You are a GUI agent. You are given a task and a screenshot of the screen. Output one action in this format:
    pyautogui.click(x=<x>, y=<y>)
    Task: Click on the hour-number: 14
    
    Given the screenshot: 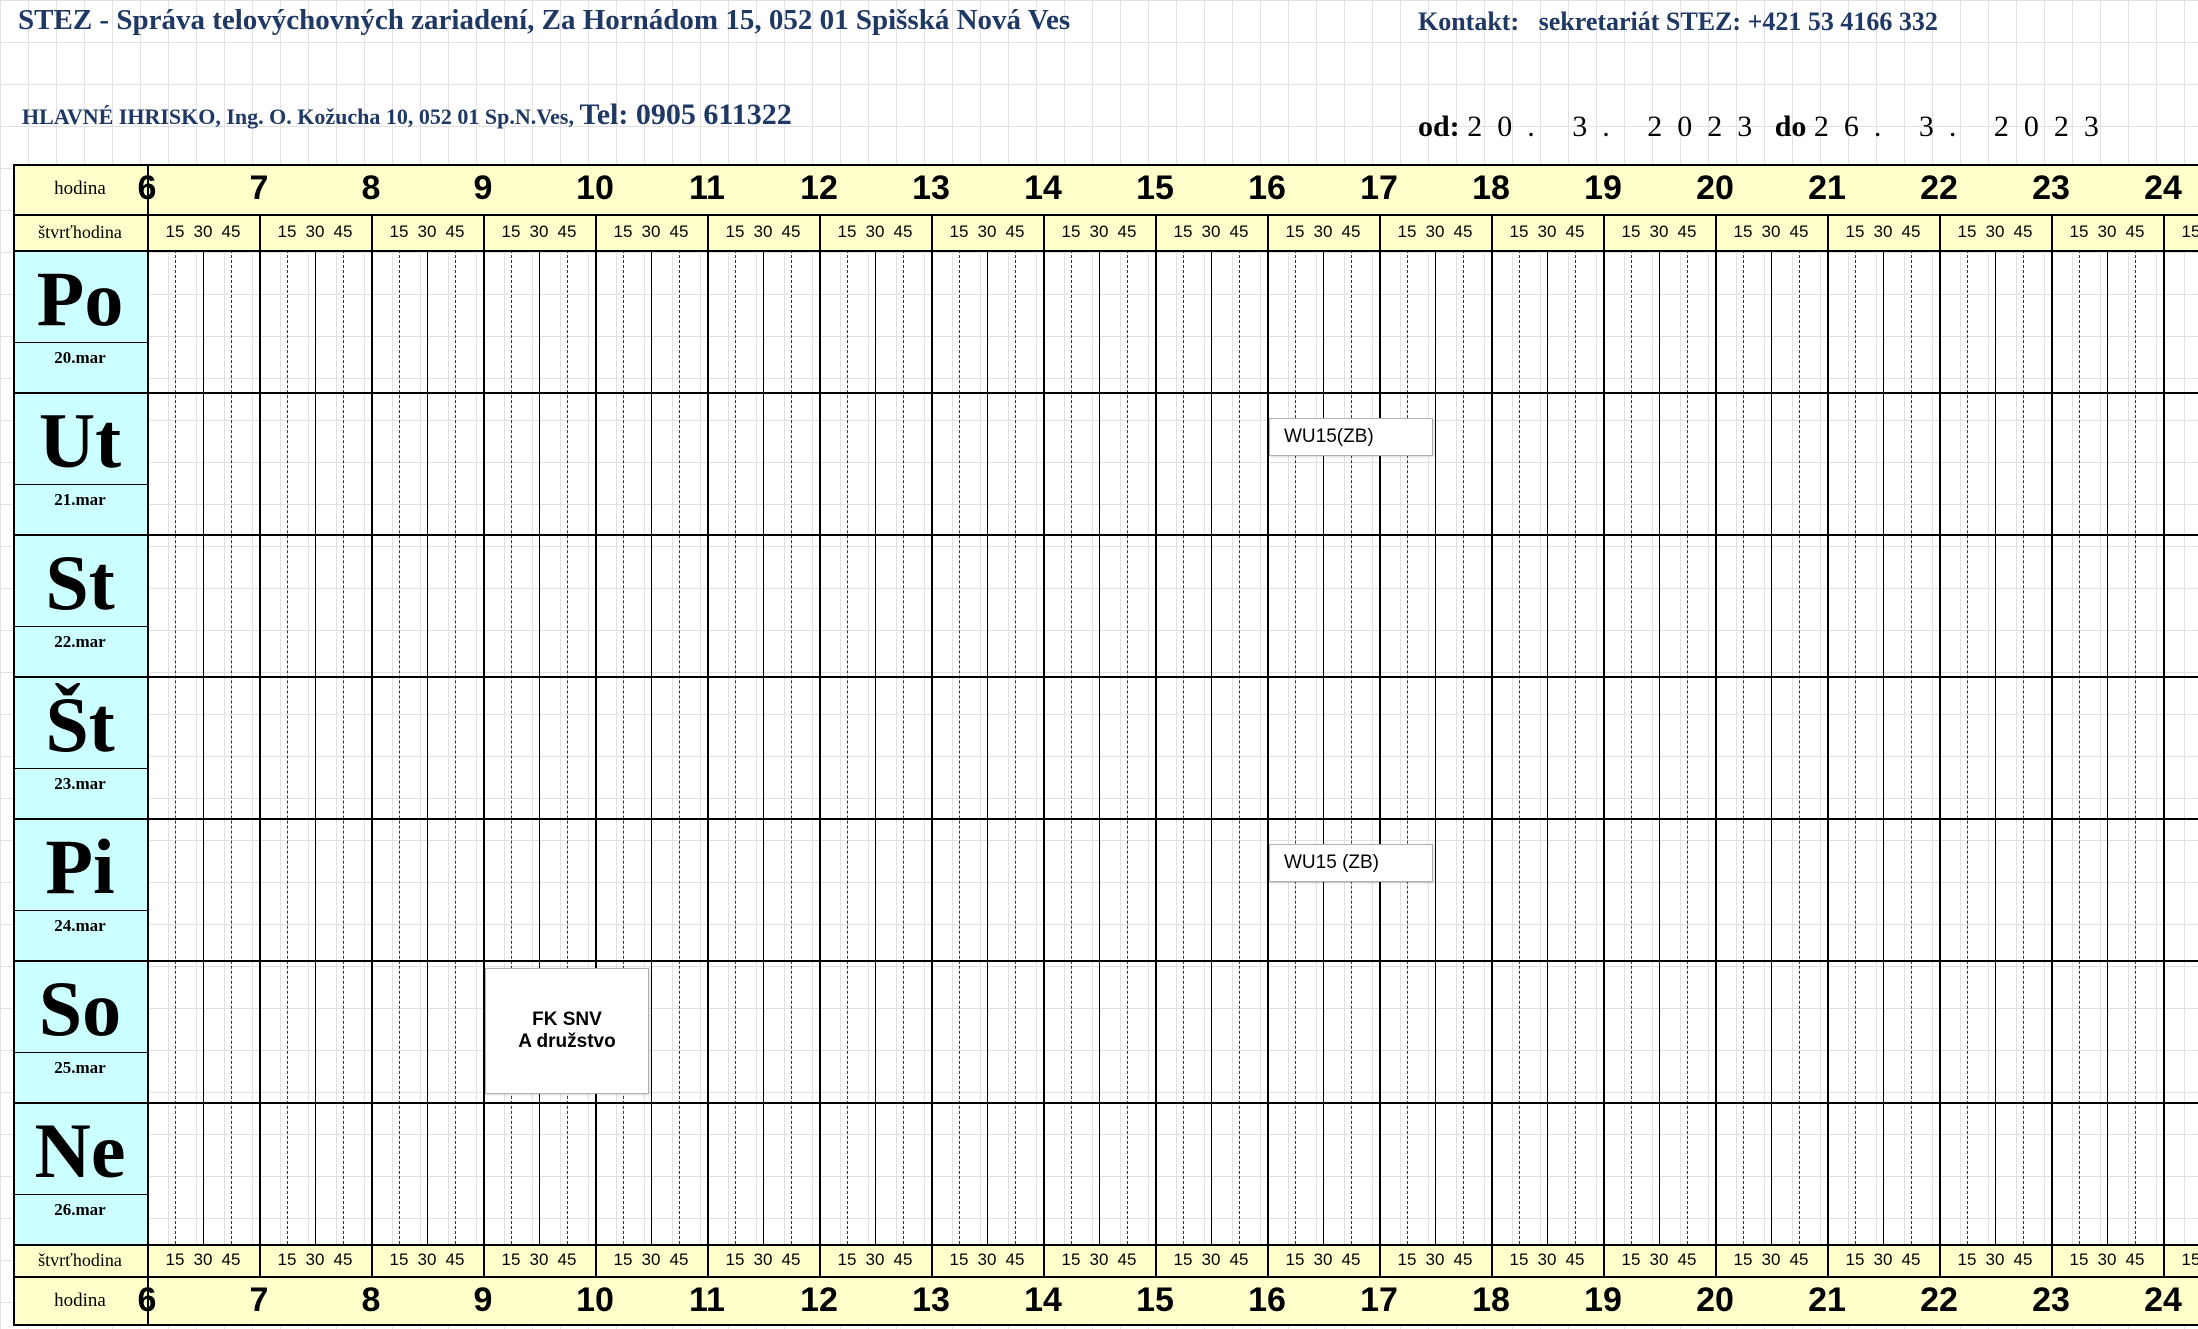 What is the action you would take?
    pyautogui.click(x=1043, y=188)
    